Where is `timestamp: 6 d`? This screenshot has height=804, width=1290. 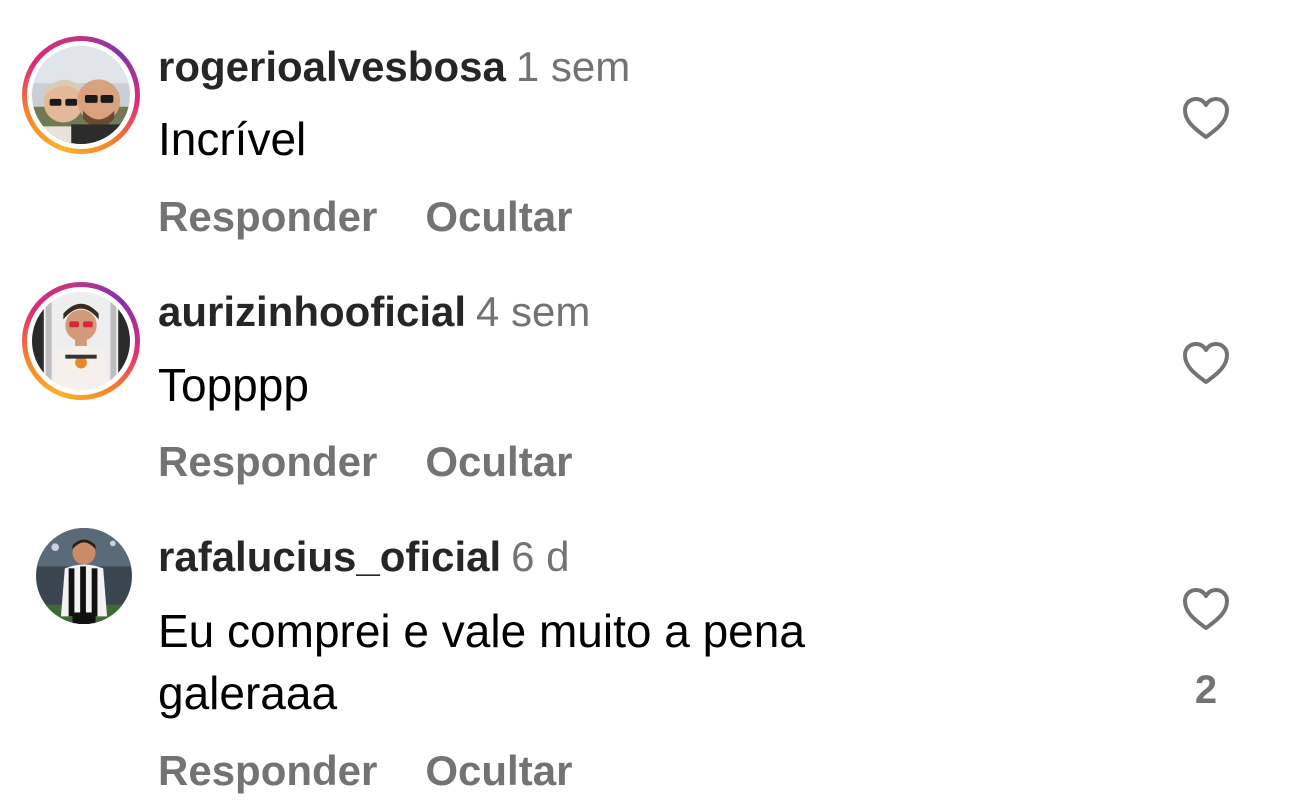
timestamp: 6 d is located at coordinates (540, 556).